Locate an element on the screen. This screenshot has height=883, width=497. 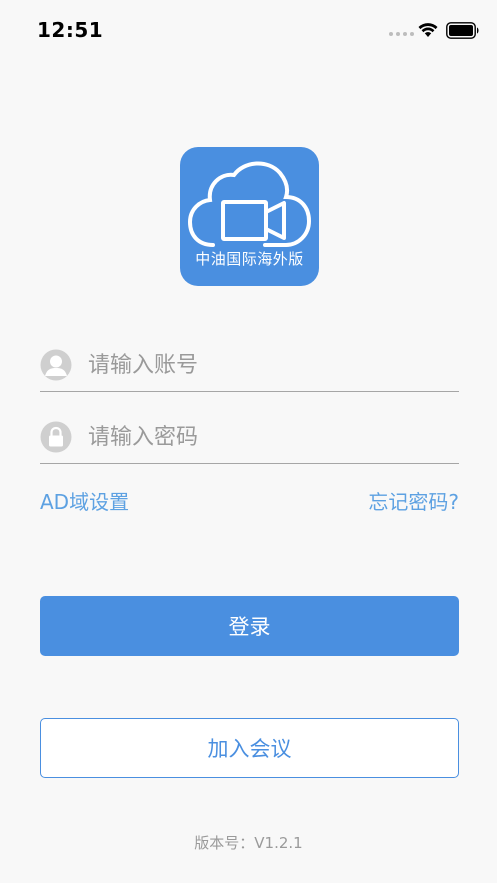
join-meeting-button: 加入会议 is located at coordinates (249, 748).